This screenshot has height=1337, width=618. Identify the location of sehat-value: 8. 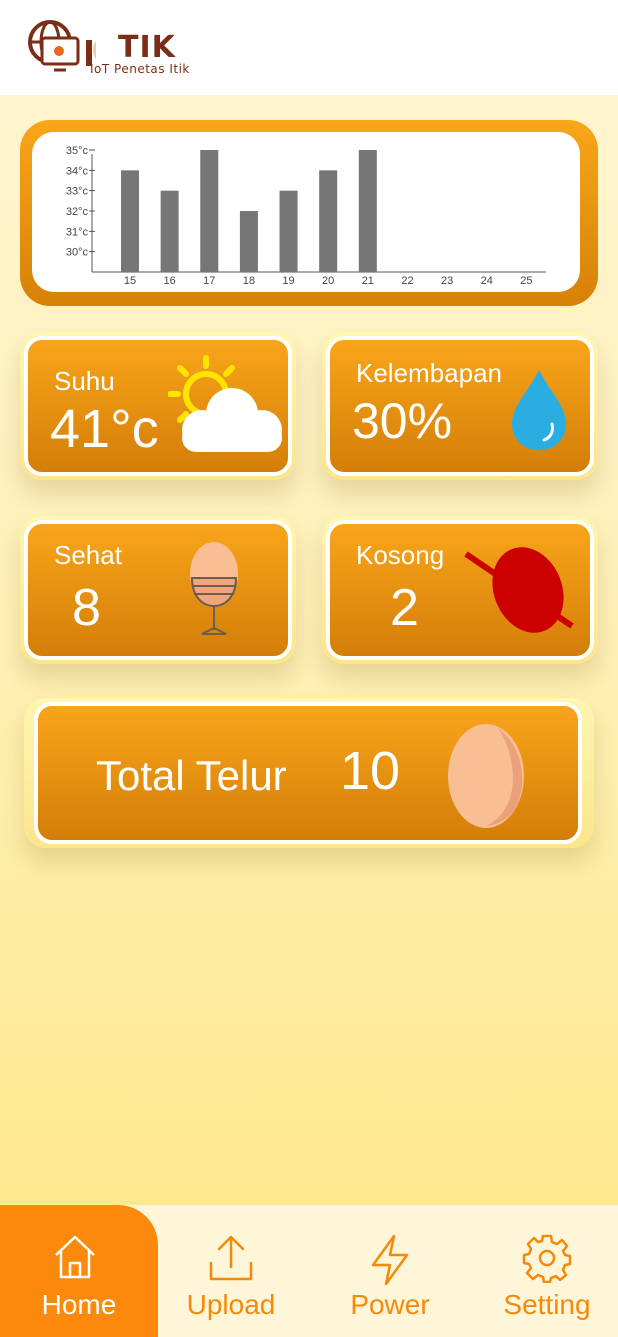
(86, 608).